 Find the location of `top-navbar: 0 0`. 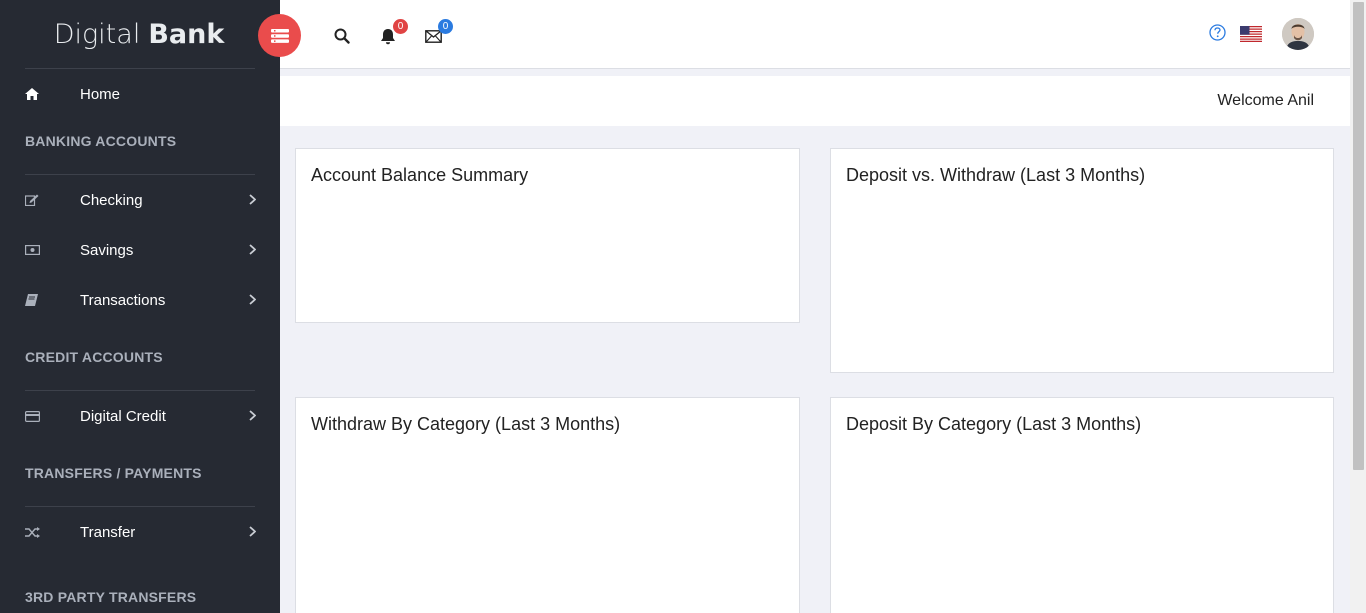

top-navbar: 0 0 is located at coordinates (804, 34).